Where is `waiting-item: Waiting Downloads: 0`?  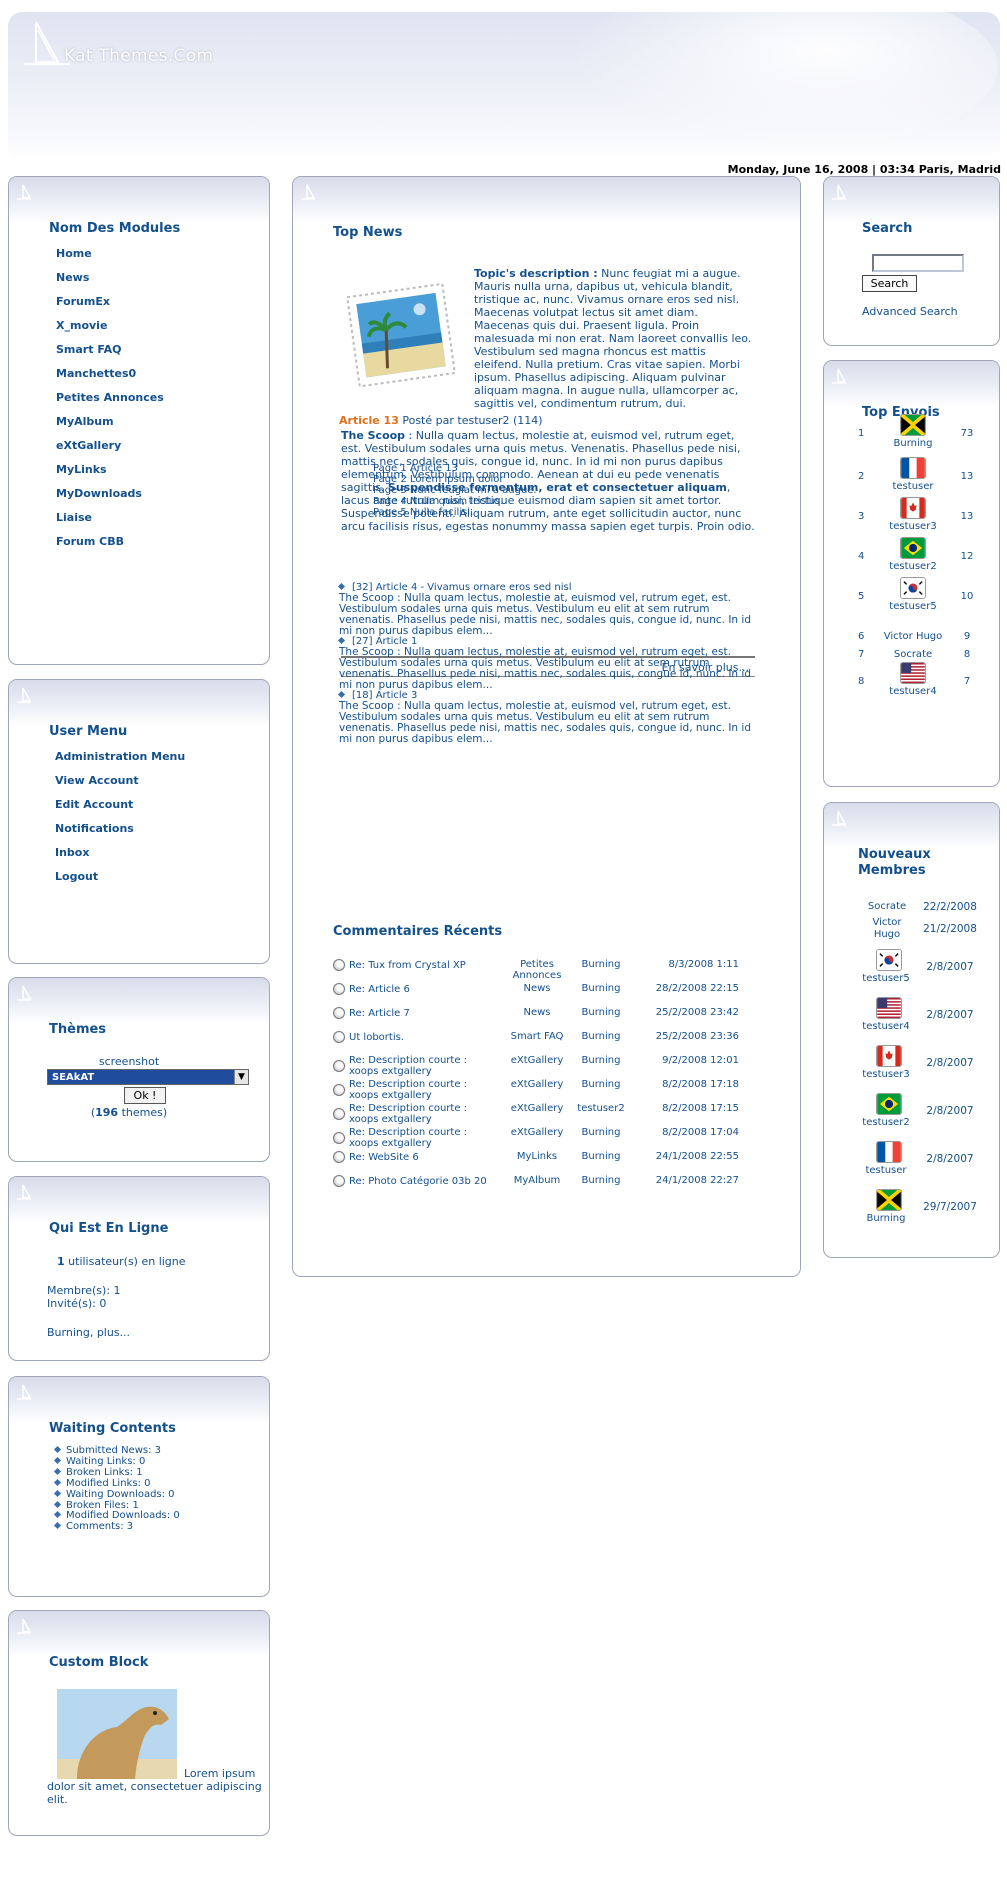
waiting-item: Waiting Downloads: 0 is located at coordinates (114, 1494).